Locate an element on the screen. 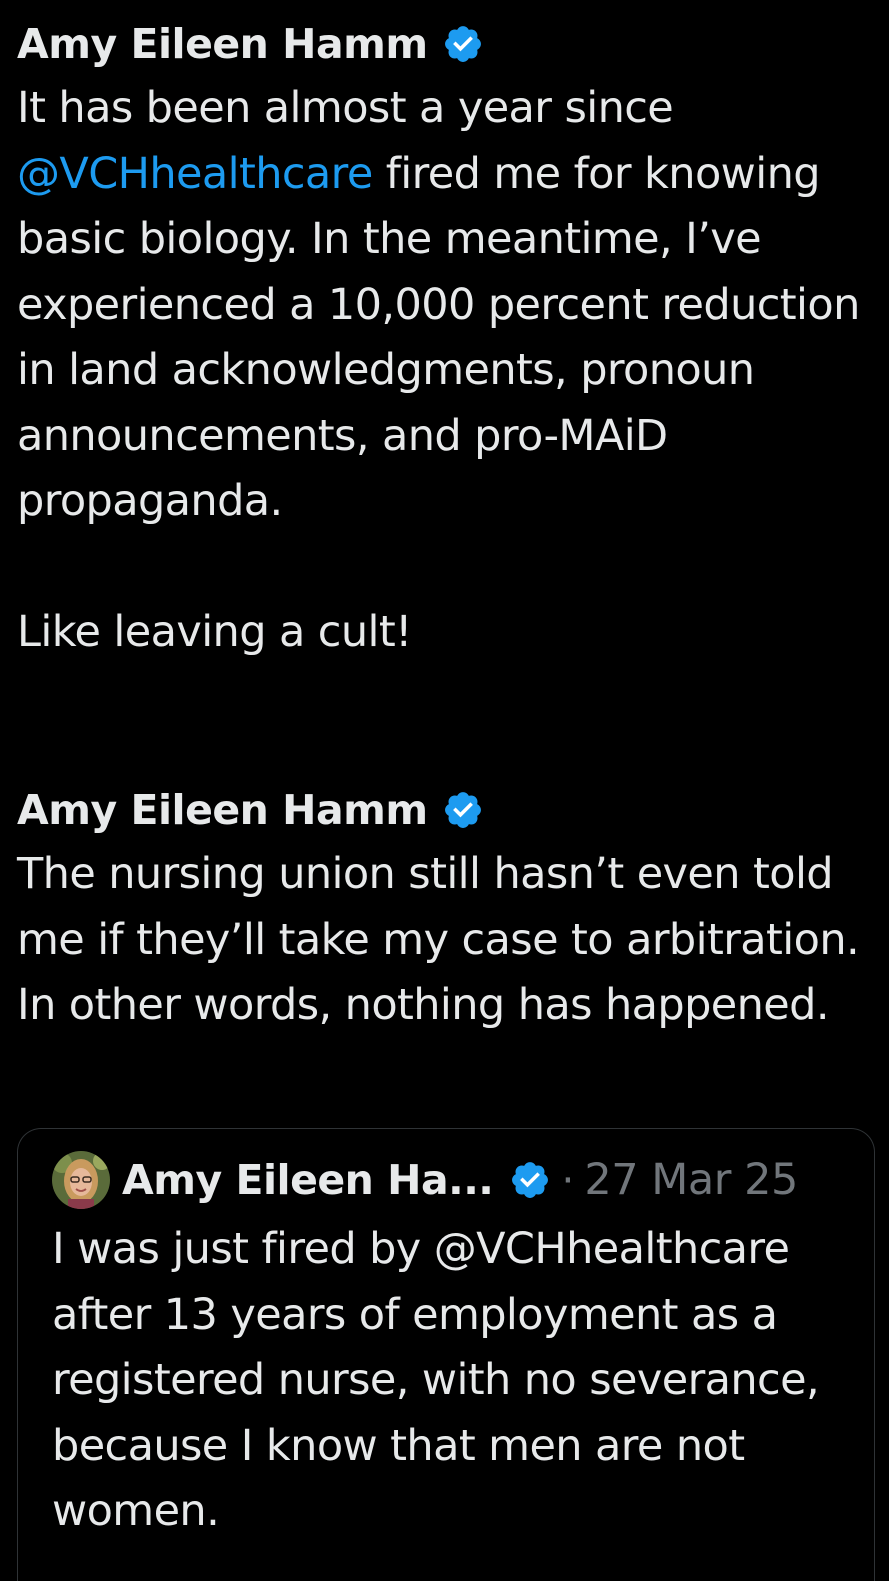 This screenshot has width=889, height=1581. quoted-tweet-header: Amy Eileen Ha... · 27 Mar 25 is located at coordinates (425, 1180).